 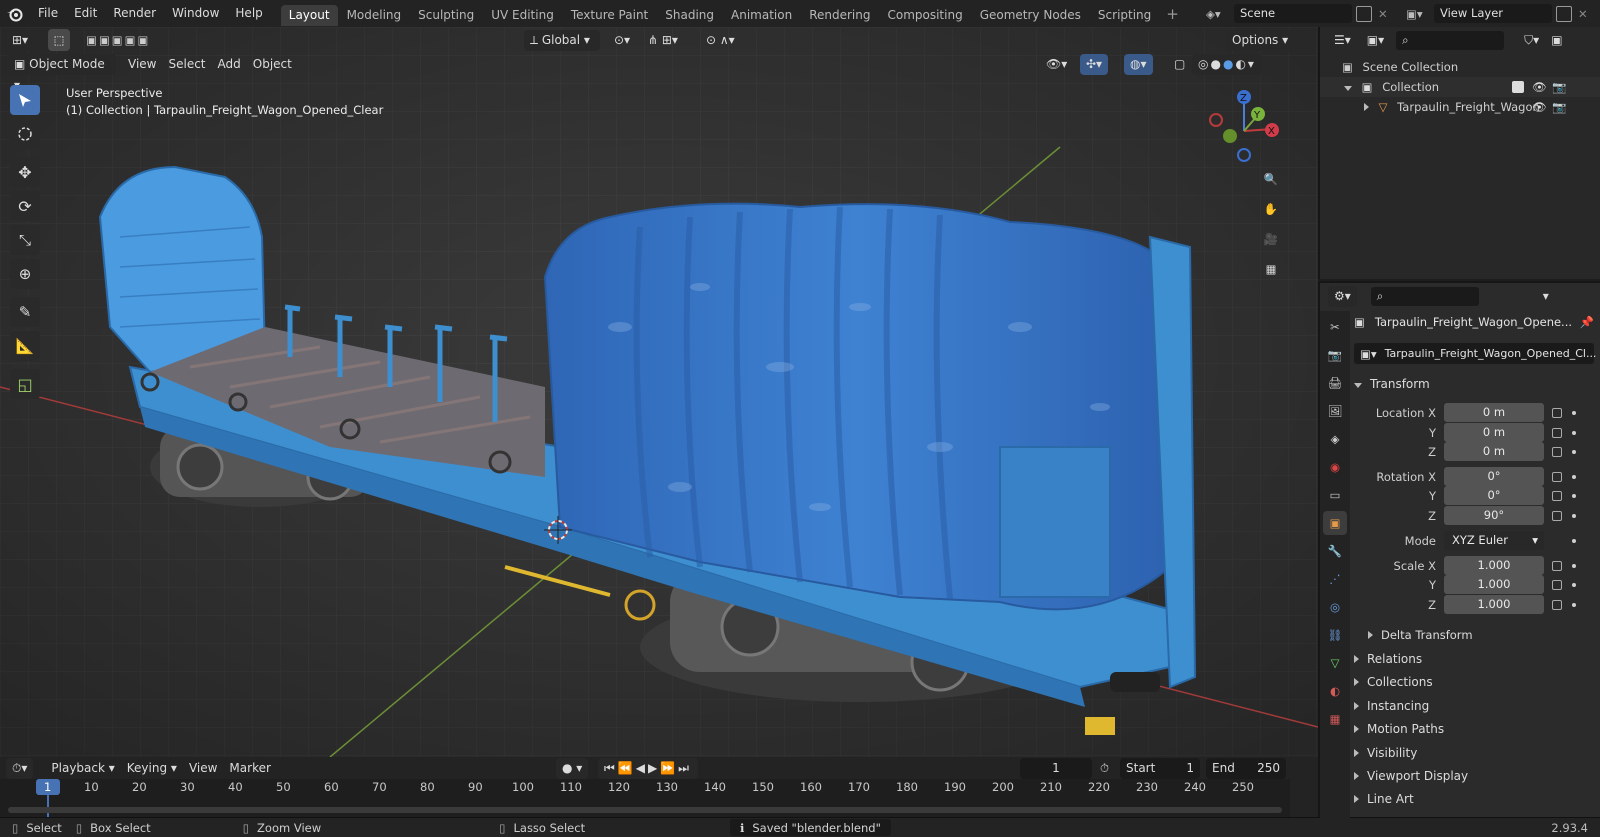 I want to click on scale-y-field: 1.000, so click(x=1494, y=584).